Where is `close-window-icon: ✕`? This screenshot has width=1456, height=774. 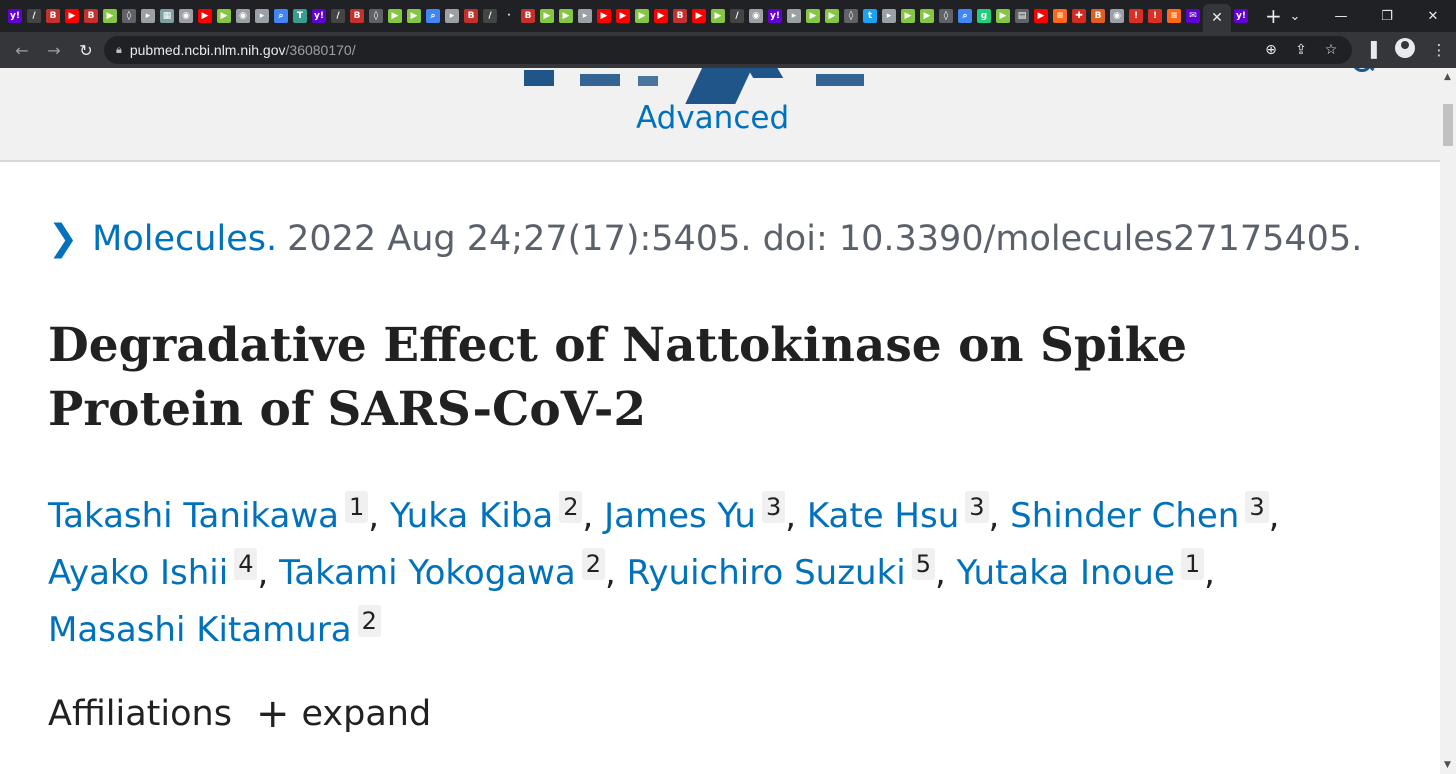 close-window-icon: ✕ is located at coordinates (1433, 16).